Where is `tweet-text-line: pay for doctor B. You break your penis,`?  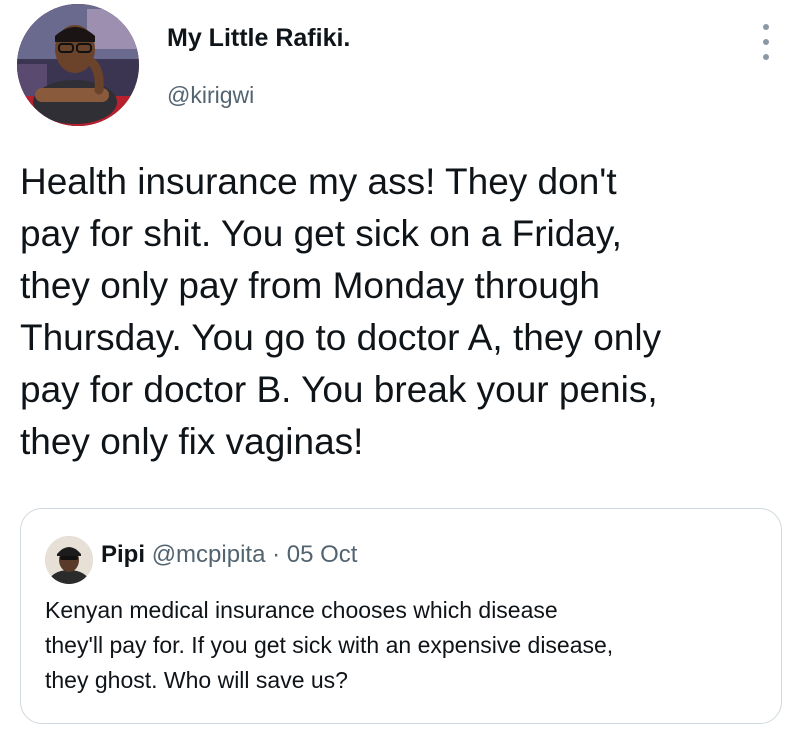
tweet-text-line: pay for doctor B. You break your penis, is located at coordinates (339, 389).